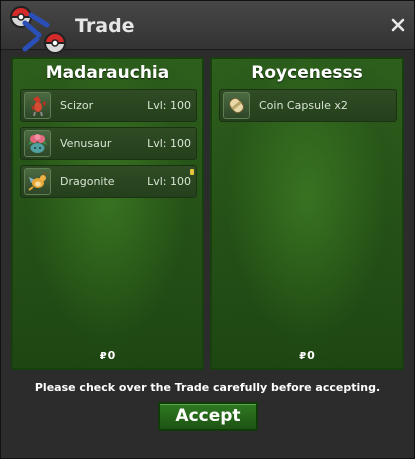  Describe the element at coordinates (208, 416) in the screenshot. I see `accept-button: Accept` at that location.